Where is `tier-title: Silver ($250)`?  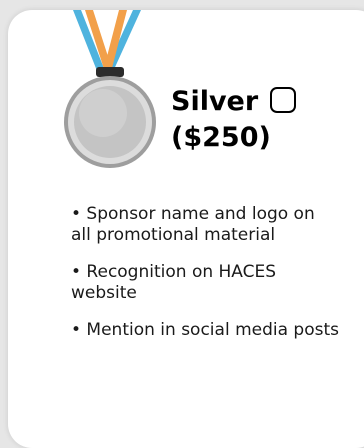 tier-title: Silver ($250) is located at coordinates (234, 120).